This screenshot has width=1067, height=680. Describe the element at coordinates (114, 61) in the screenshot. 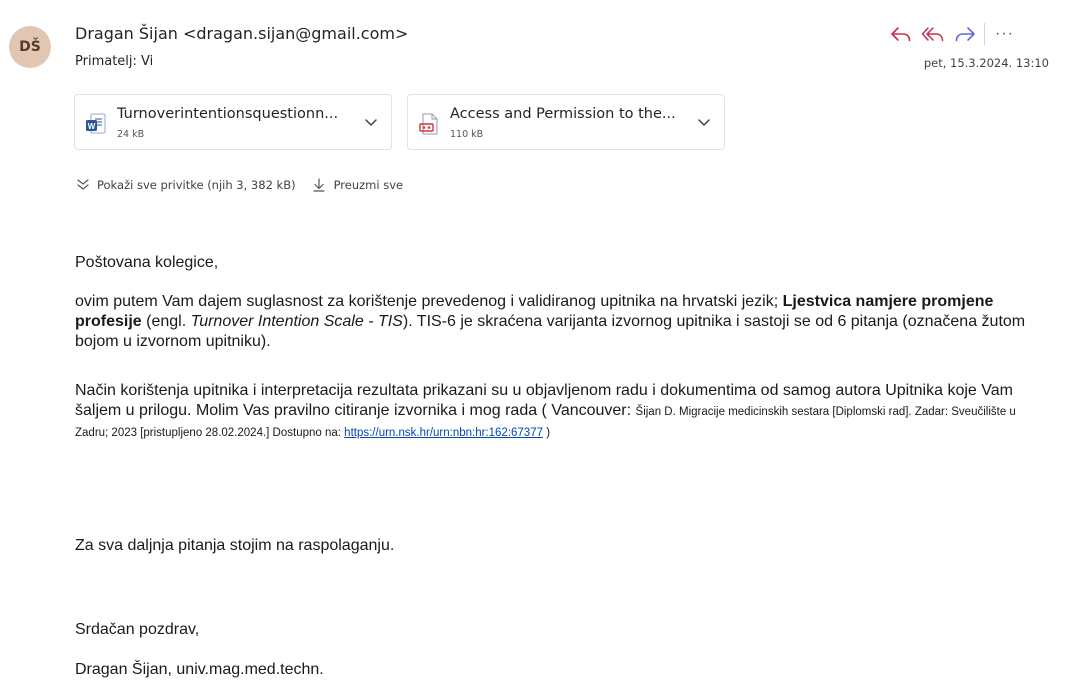

I see `recipient-line: Primatelj: Vi` at that location.